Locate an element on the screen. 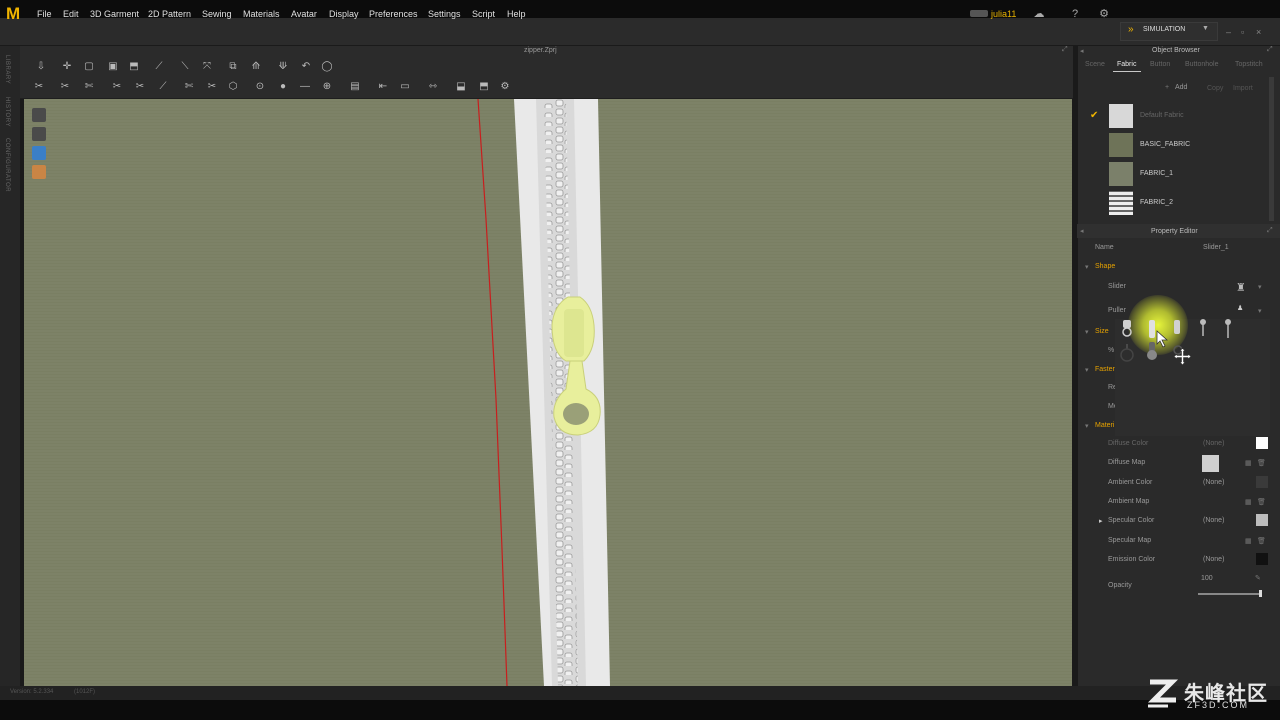  diffuse-map-thumbnail is located at coordinates (1210, 463).